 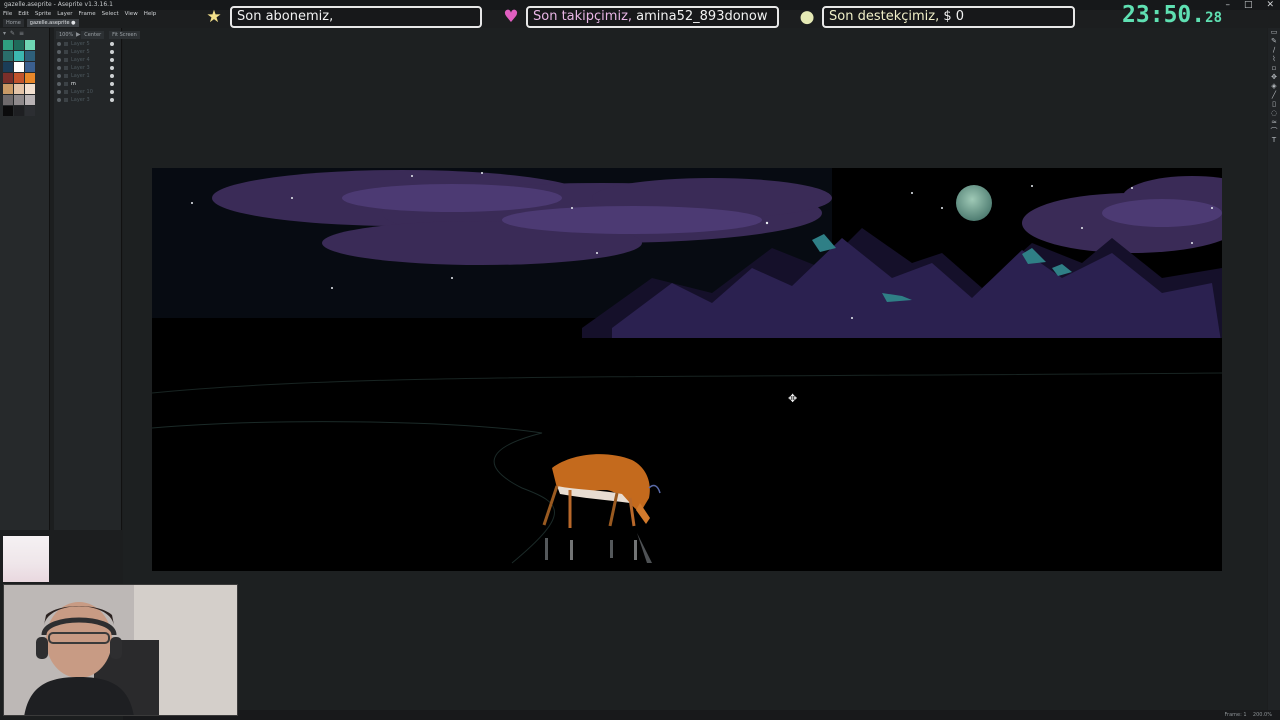 What do you see at coordinates (1274, 77) in the screenshot?
I see `move-tool-icon: ✥` at bounding box center [1274, 77].